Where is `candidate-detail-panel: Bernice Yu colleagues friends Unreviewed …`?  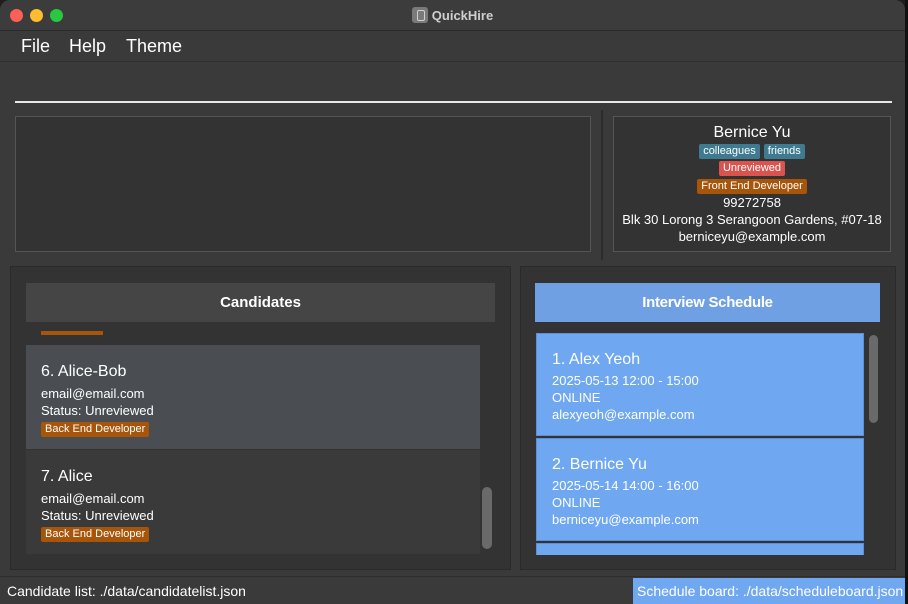
candidate-detail-panel: Bernice Yu colleagues friends Unreviewed … is located at coordinates (752, 184).